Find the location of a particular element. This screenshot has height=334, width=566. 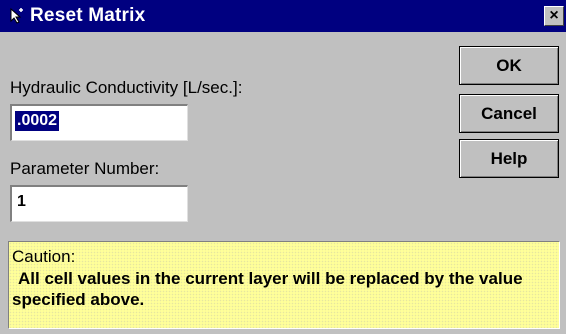

close-button: × is located at coordinates (554, 16).